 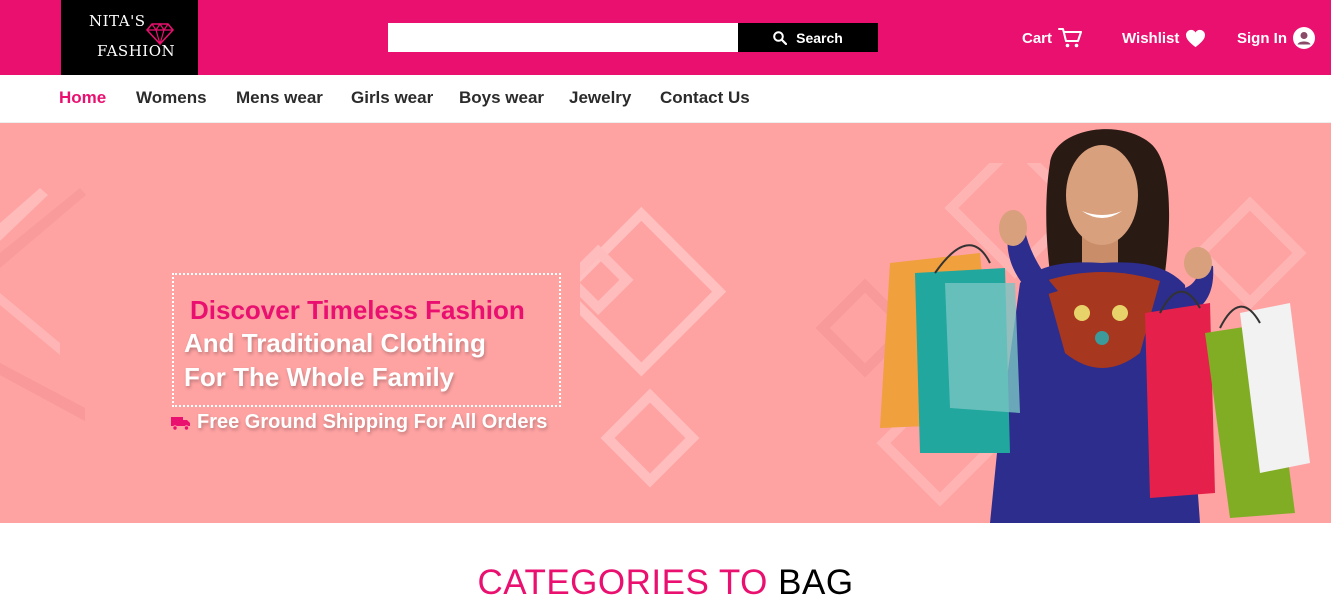 I want to click on search-button: Search, so click(x=808, y=37).